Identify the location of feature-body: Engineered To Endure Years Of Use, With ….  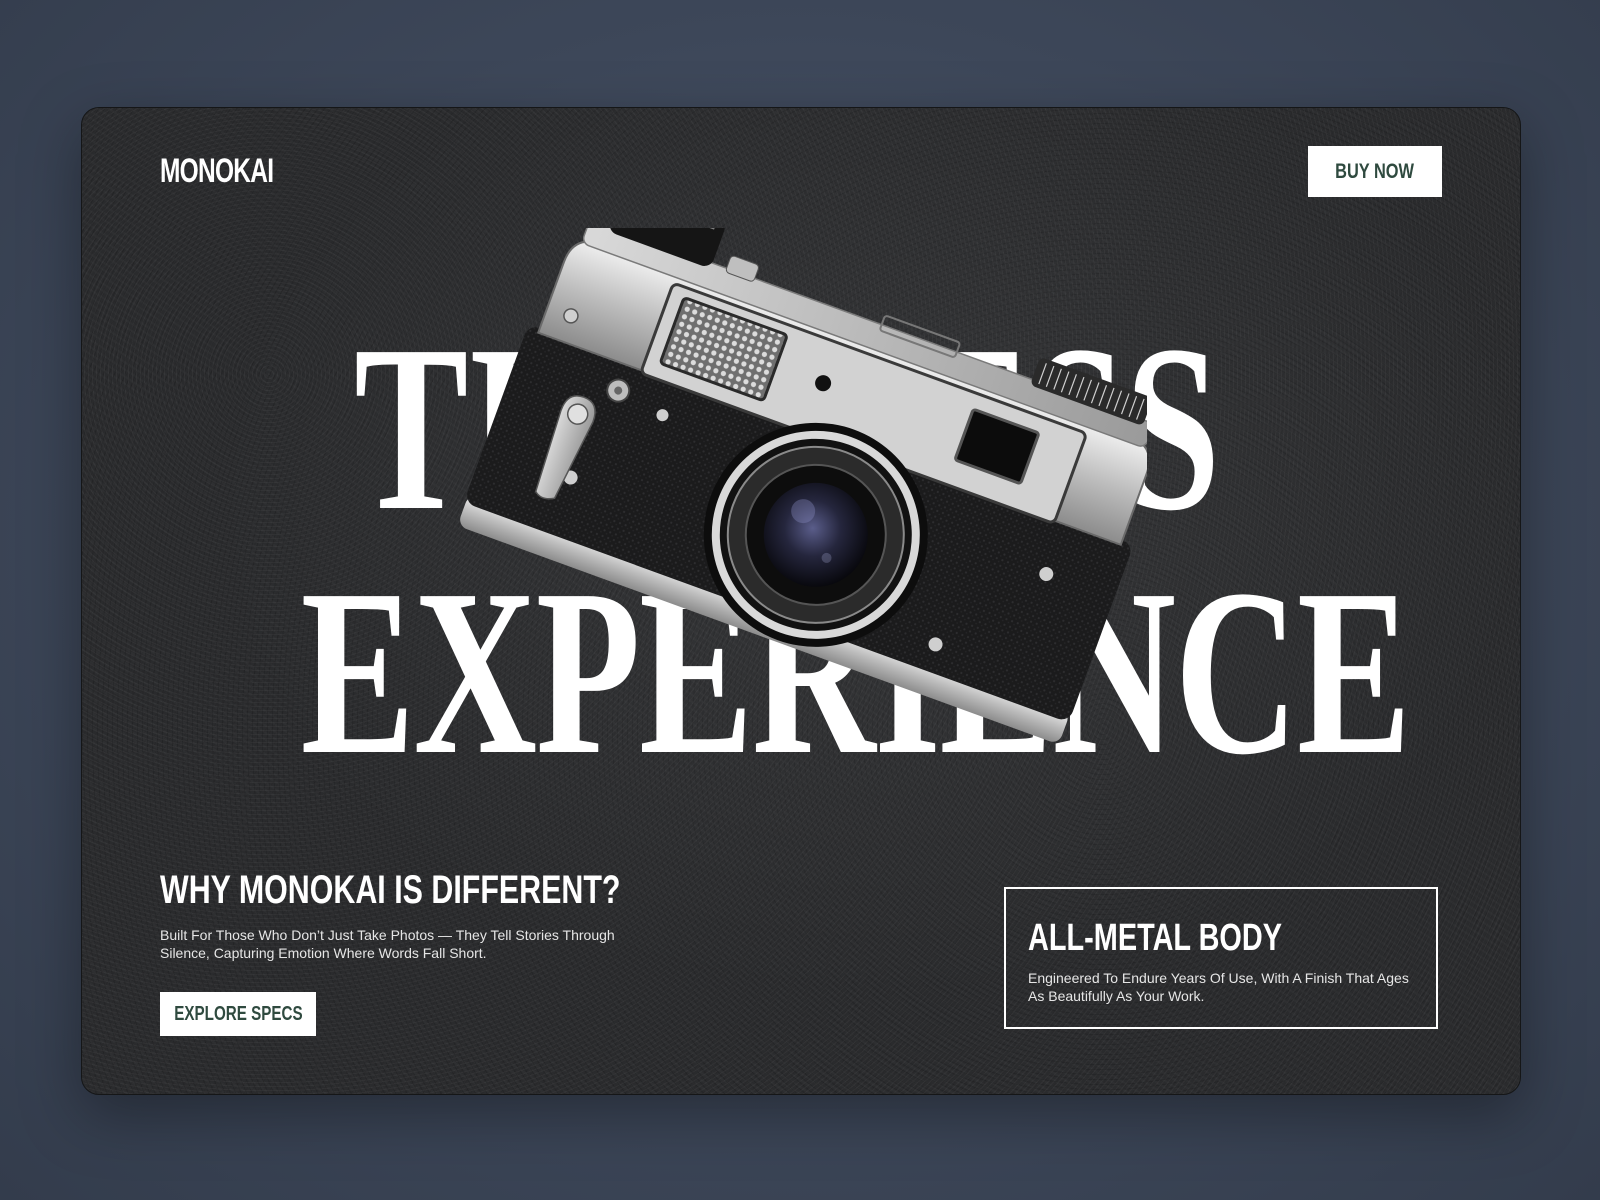
(1218, 987).